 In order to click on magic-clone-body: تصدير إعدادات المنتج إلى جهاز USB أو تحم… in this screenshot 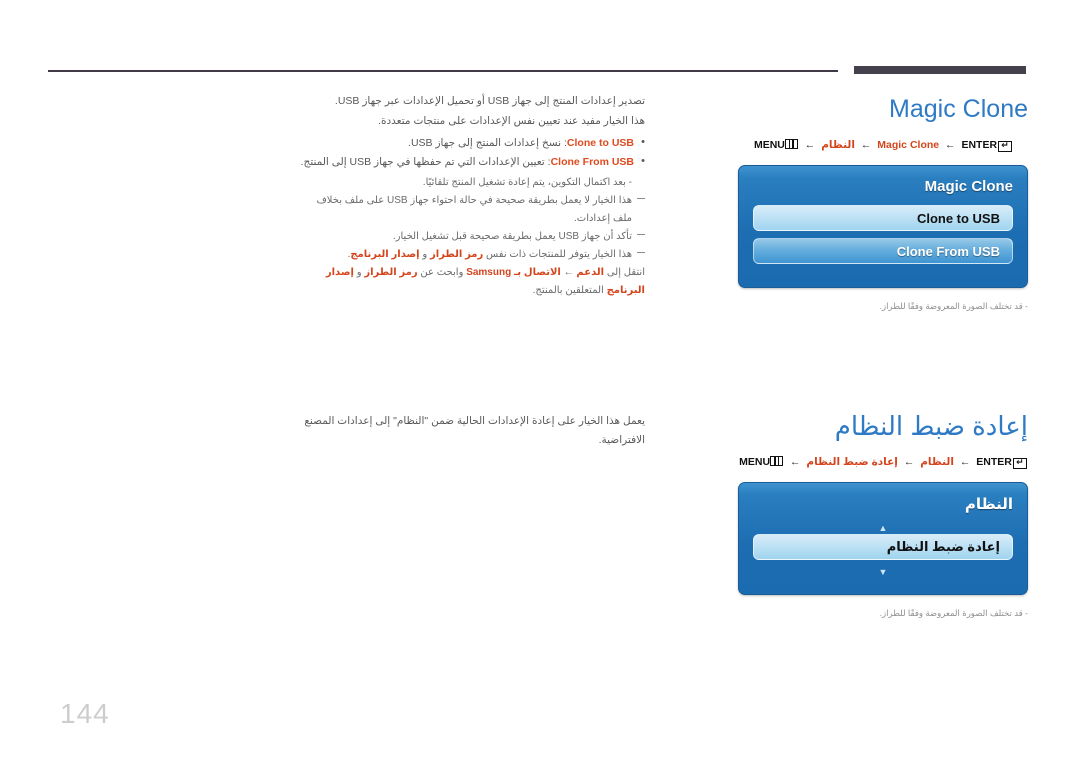, I will do `click(472, 196)`.